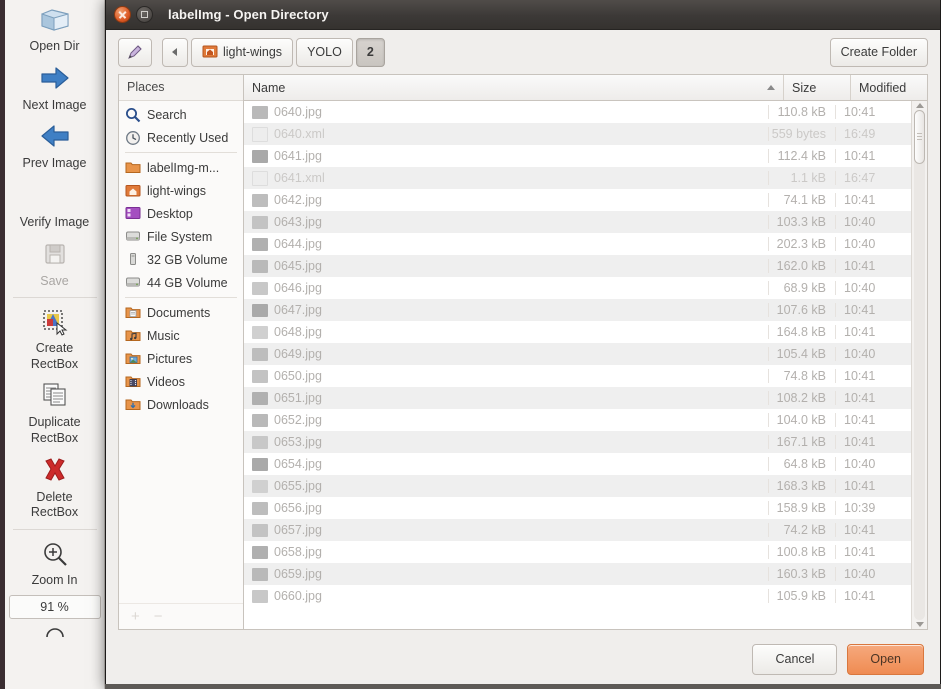  I want to click on toolbar-item-verify-image: Verify Image, so click(54, 205).